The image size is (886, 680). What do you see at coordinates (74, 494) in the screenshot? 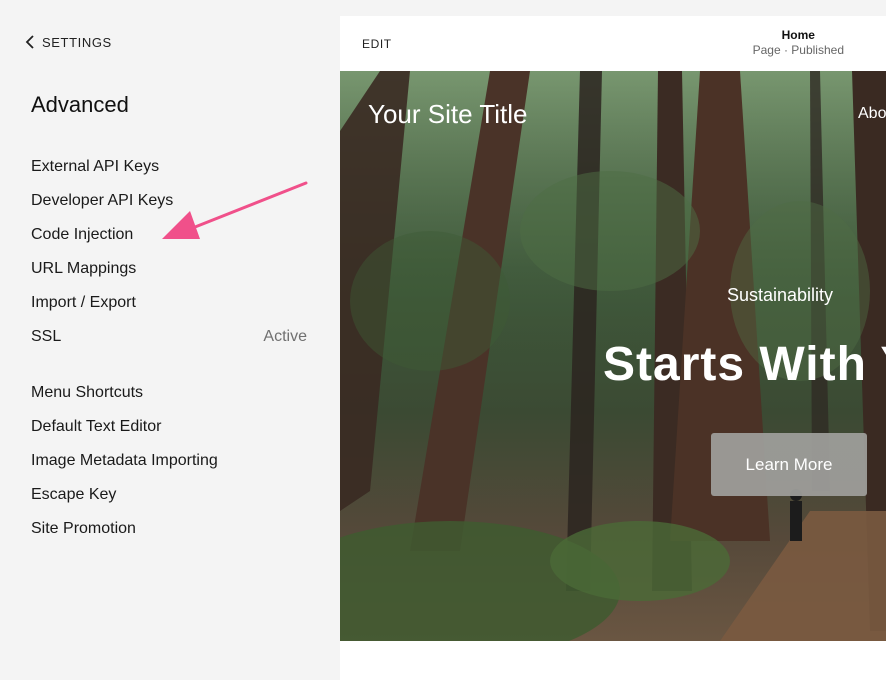
I see `menu-item-label: Escape Key` at bounding box center [74, 494].